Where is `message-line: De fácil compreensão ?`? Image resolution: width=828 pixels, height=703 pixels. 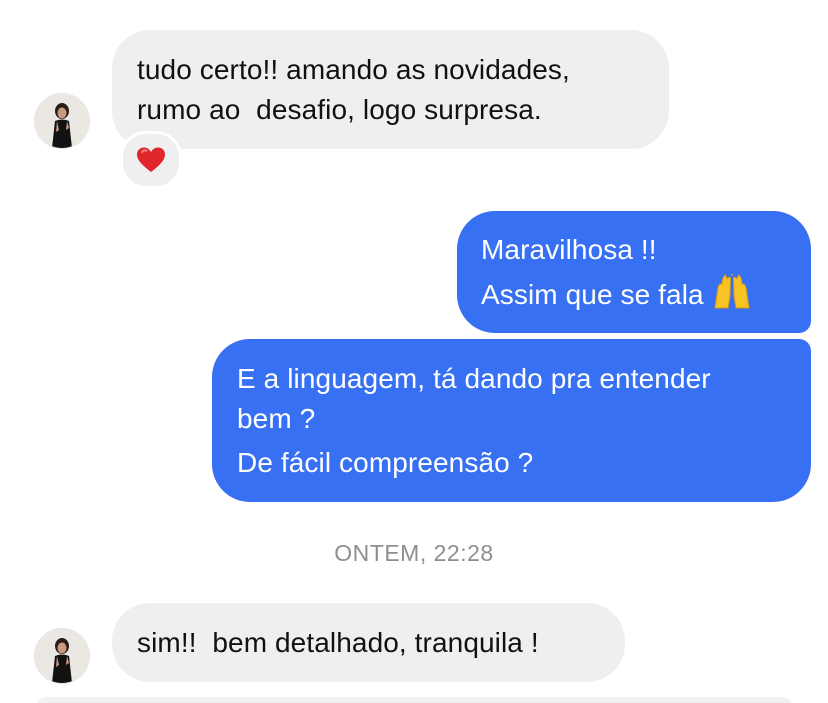
message-line: De fácil compreensão ? is located at coordinates (385, 462).